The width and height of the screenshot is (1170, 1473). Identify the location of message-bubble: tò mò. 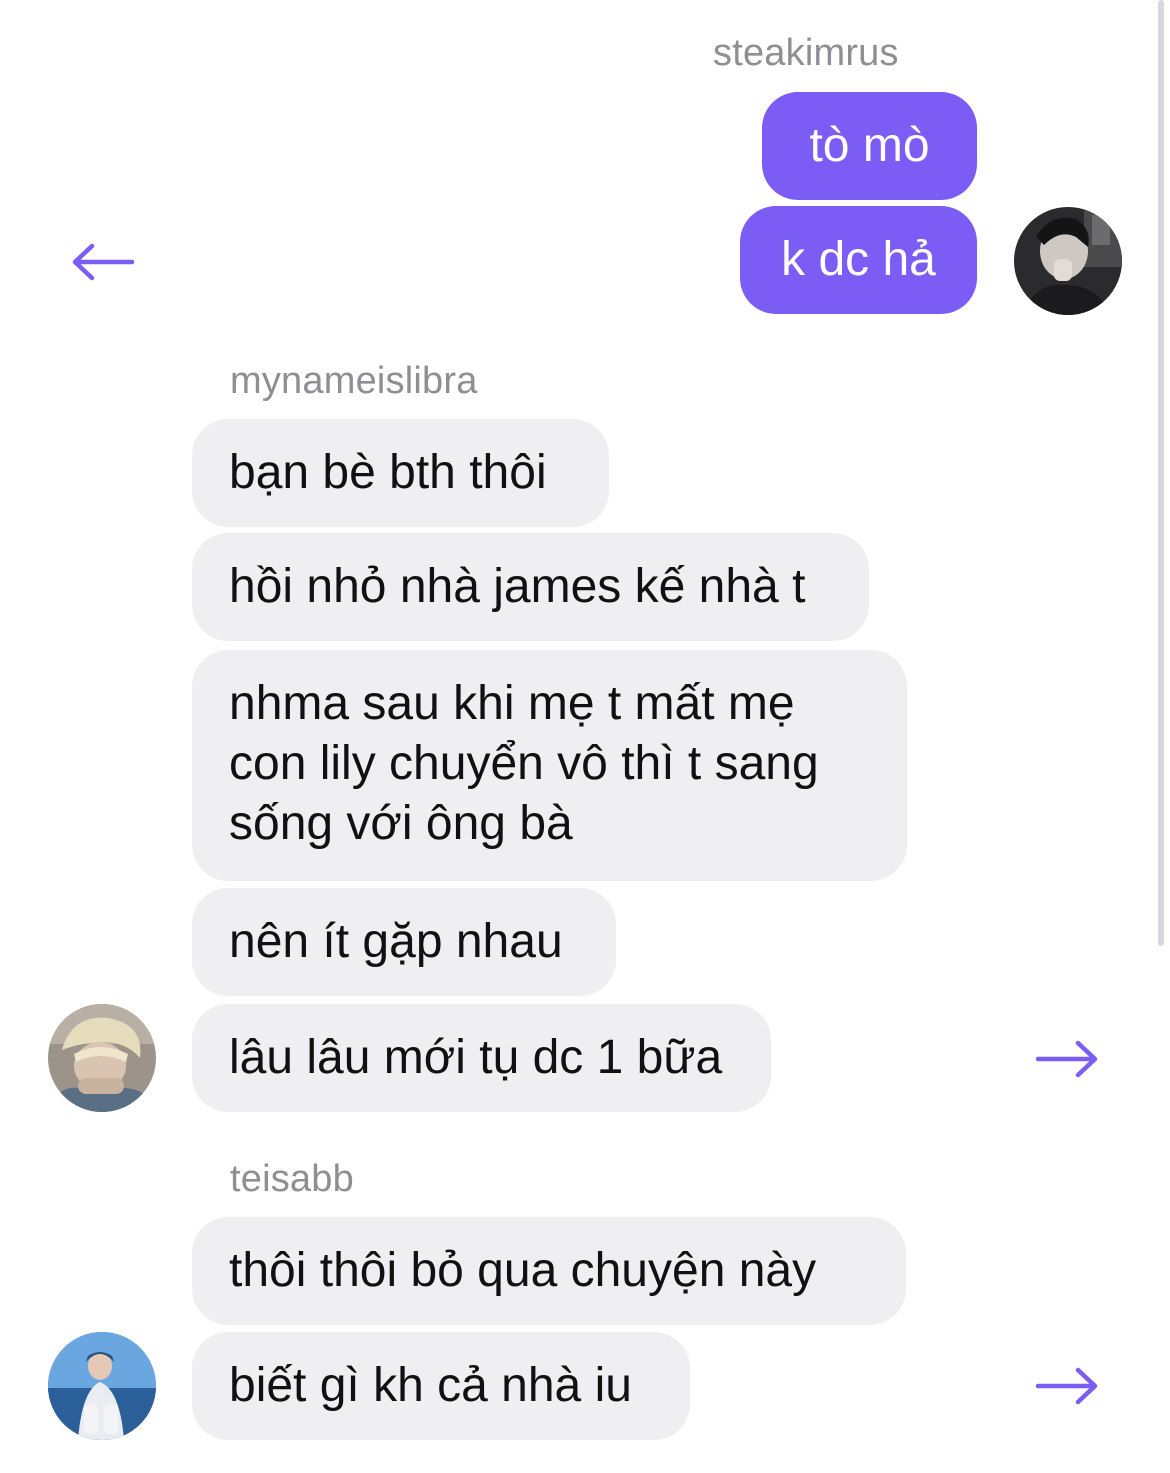
(869, 146).